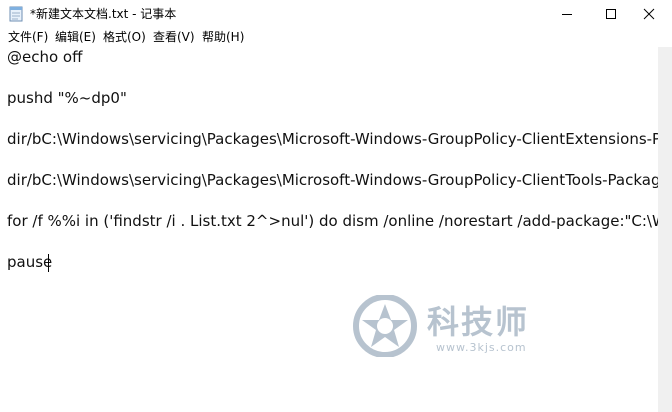  I want to click on menu-file: 文件(F), so click(28, 37).